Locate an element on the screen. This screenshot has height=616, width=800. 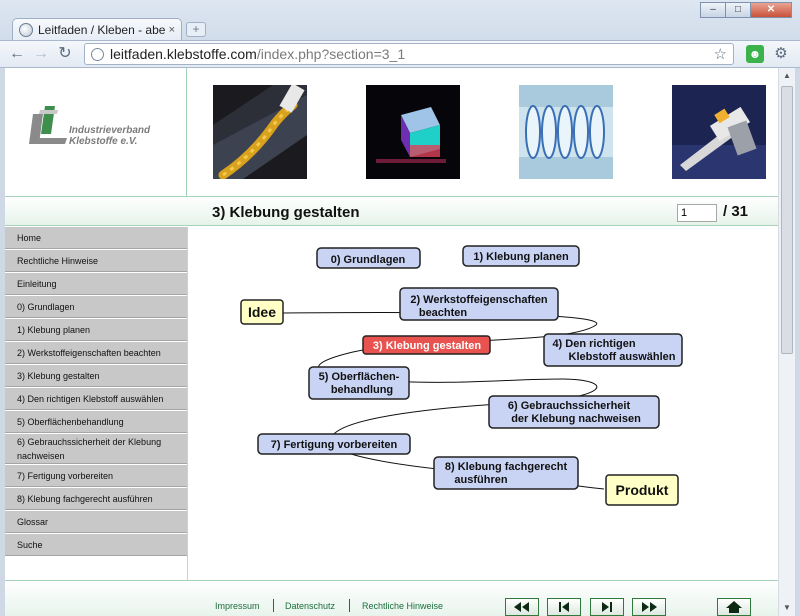
home-icon is located at coordinates (734, 607).